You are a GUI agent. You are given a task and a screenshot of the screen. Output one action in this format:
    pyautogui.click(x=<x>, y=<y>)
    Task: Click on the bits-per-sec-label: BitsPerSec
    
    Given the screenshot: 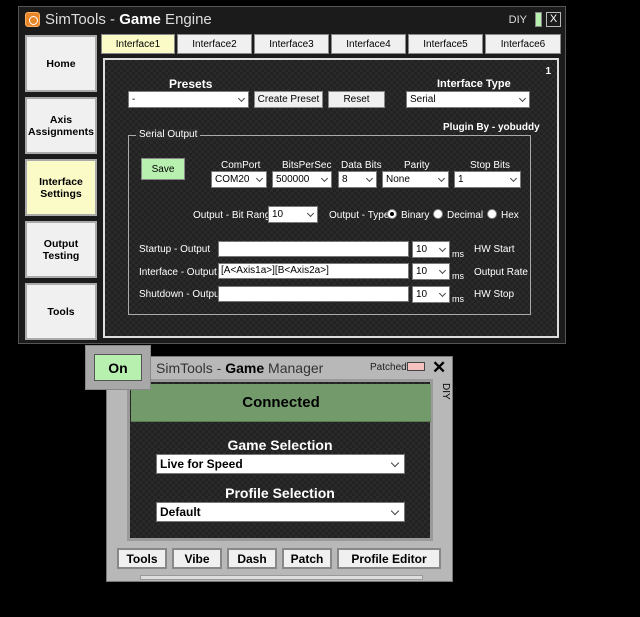 What is the action you would take?
    pyautogui.click(x=307, y=165)
    